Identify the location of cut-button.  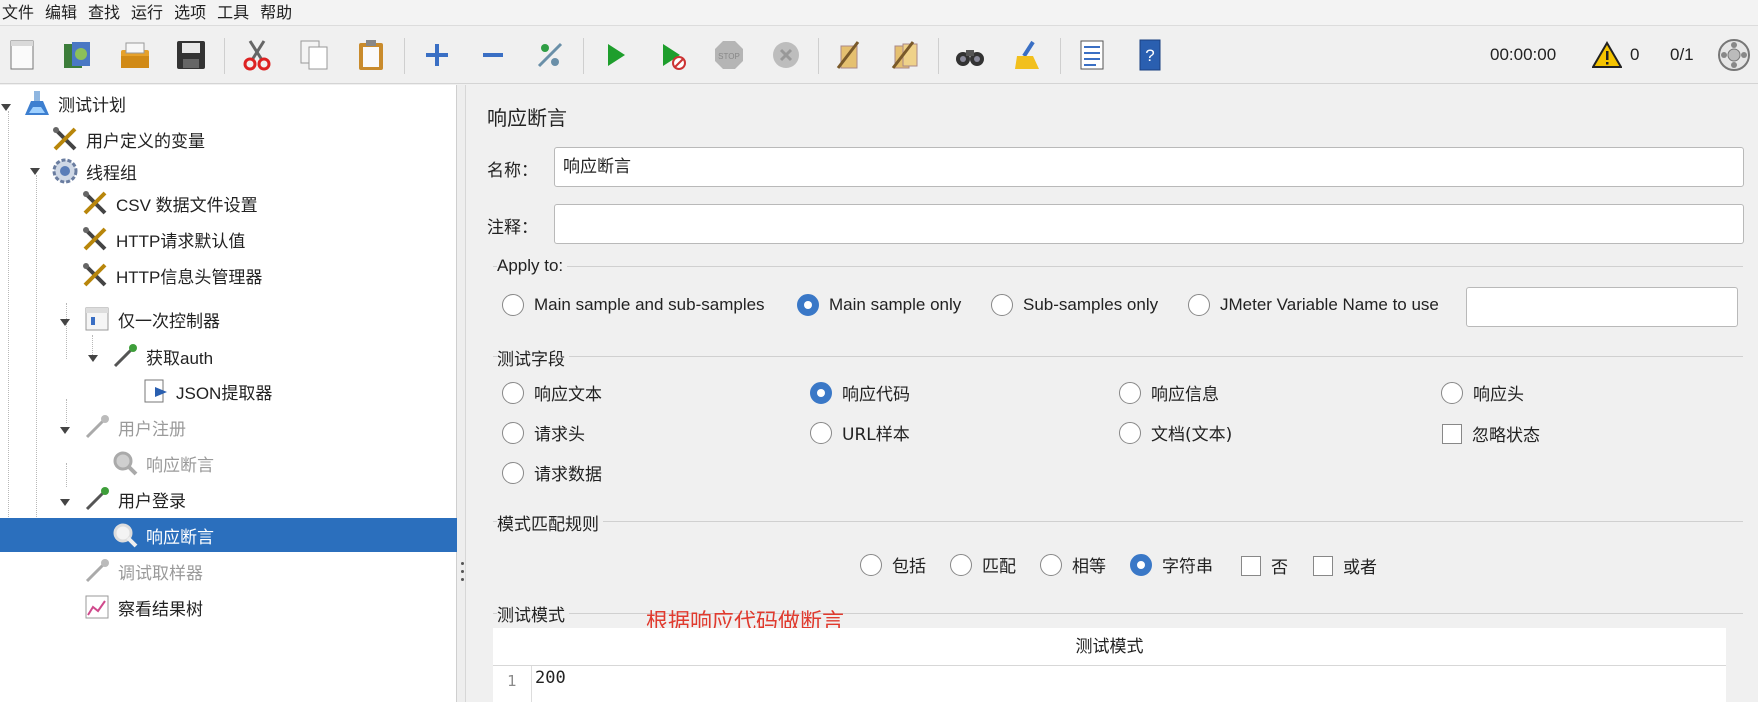
(257, 55).